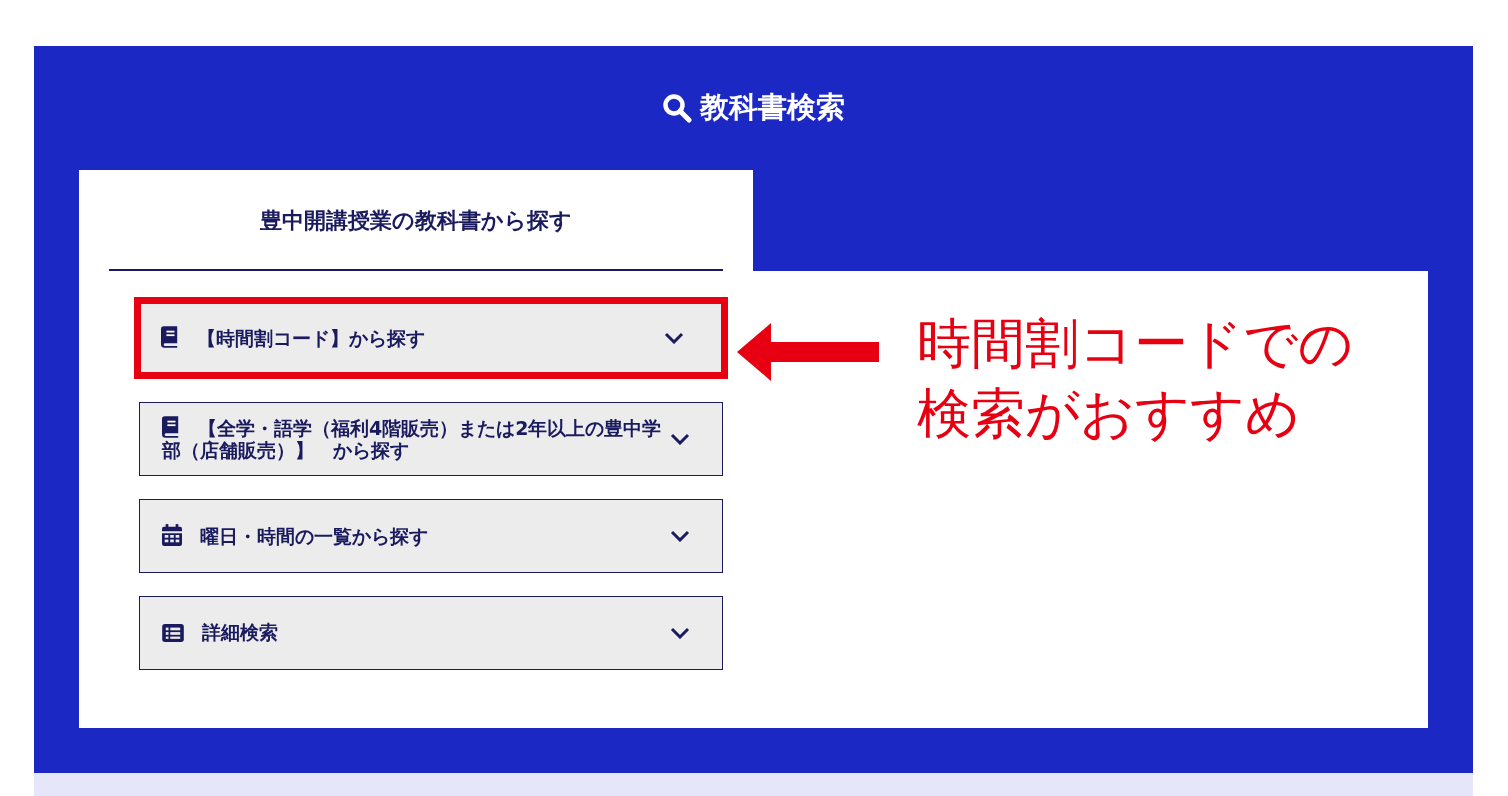 This screenshot has height=796, width=1508. What do you see at coordinates (416, 220) in the screenshot?
I see `tab: 豊中開講授業の教科書から探す` at bounding box center [416, 220].